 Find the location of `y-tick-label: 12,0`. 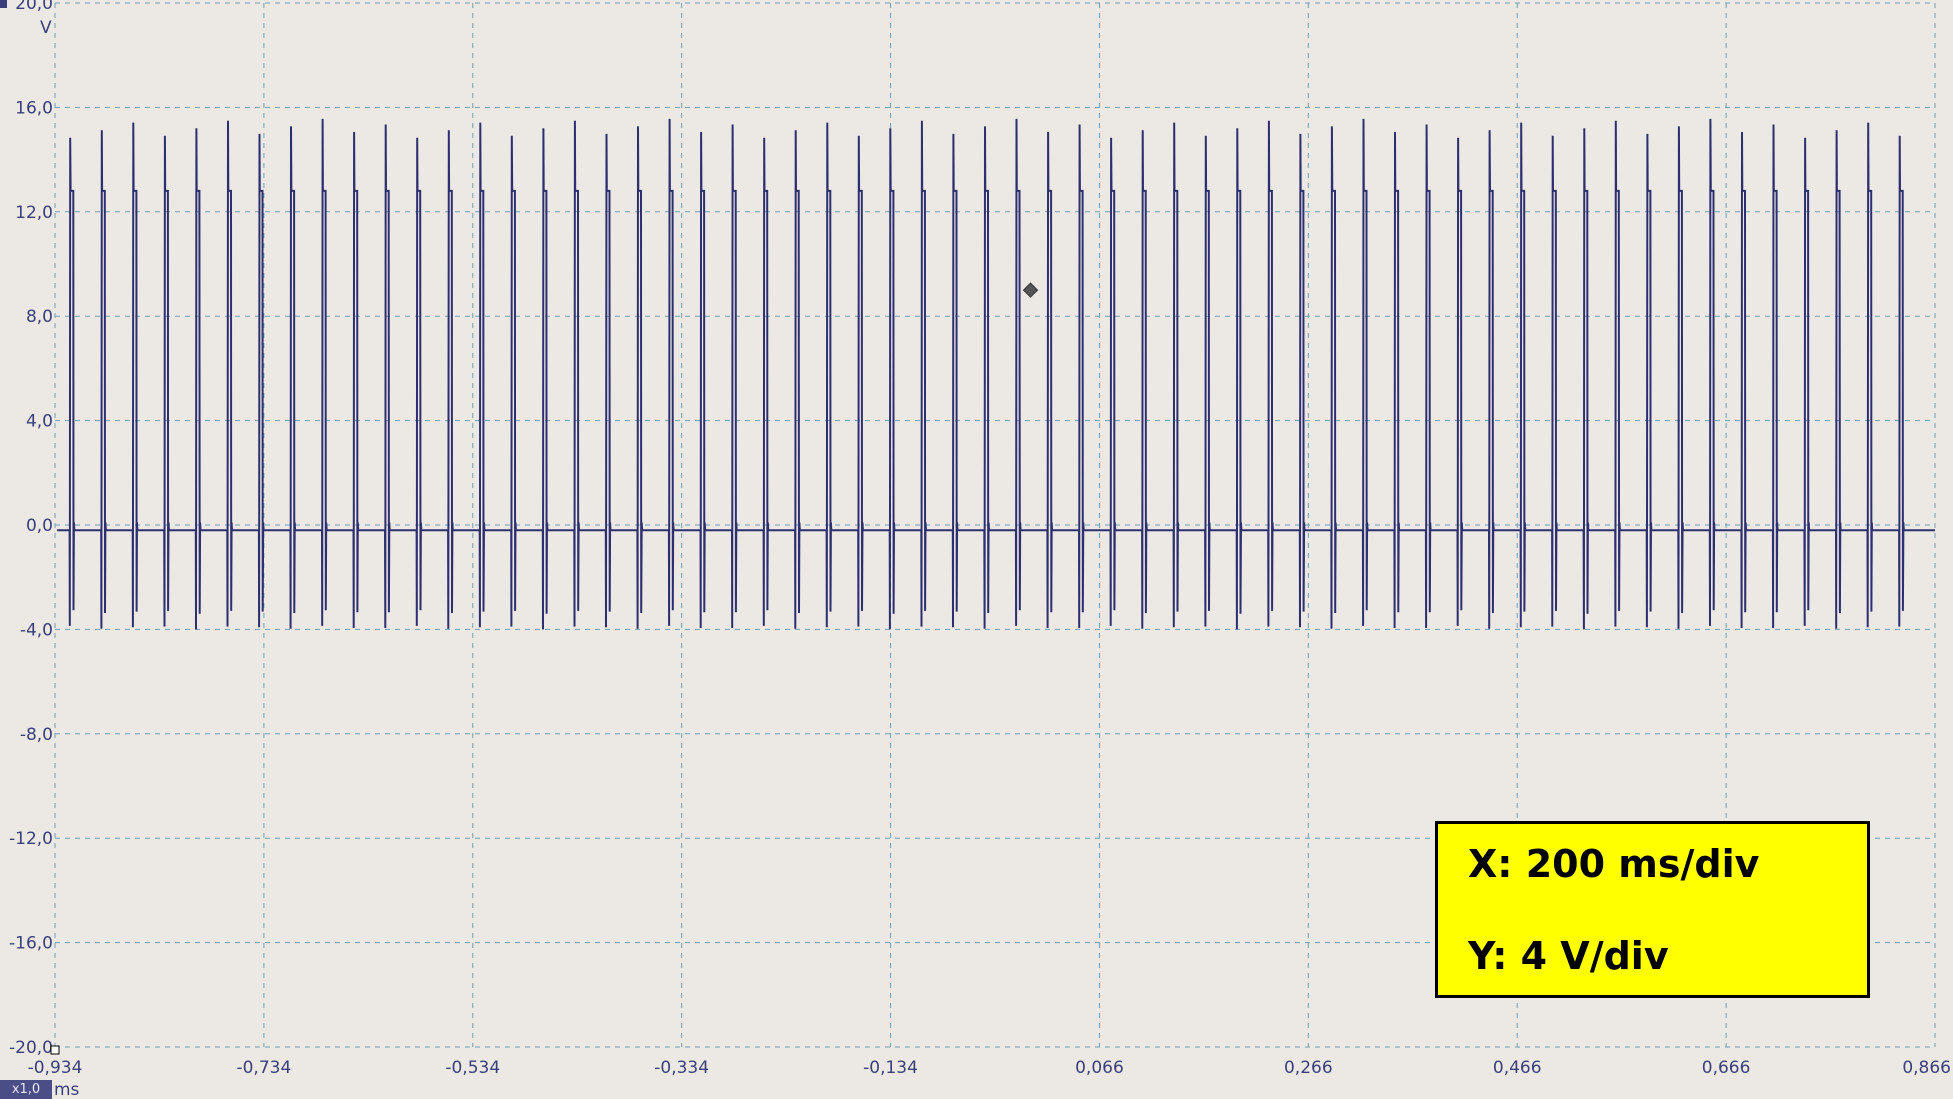

y-tick-label: 12,0 is located at coordinates (34, 213).